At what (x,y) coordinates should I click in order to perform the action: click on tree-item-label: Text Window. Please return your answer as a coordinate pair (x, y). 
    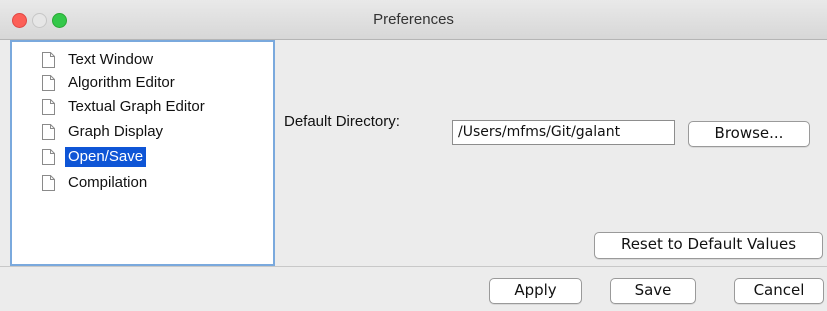
    Looking at the image, I should click on (111, 59).